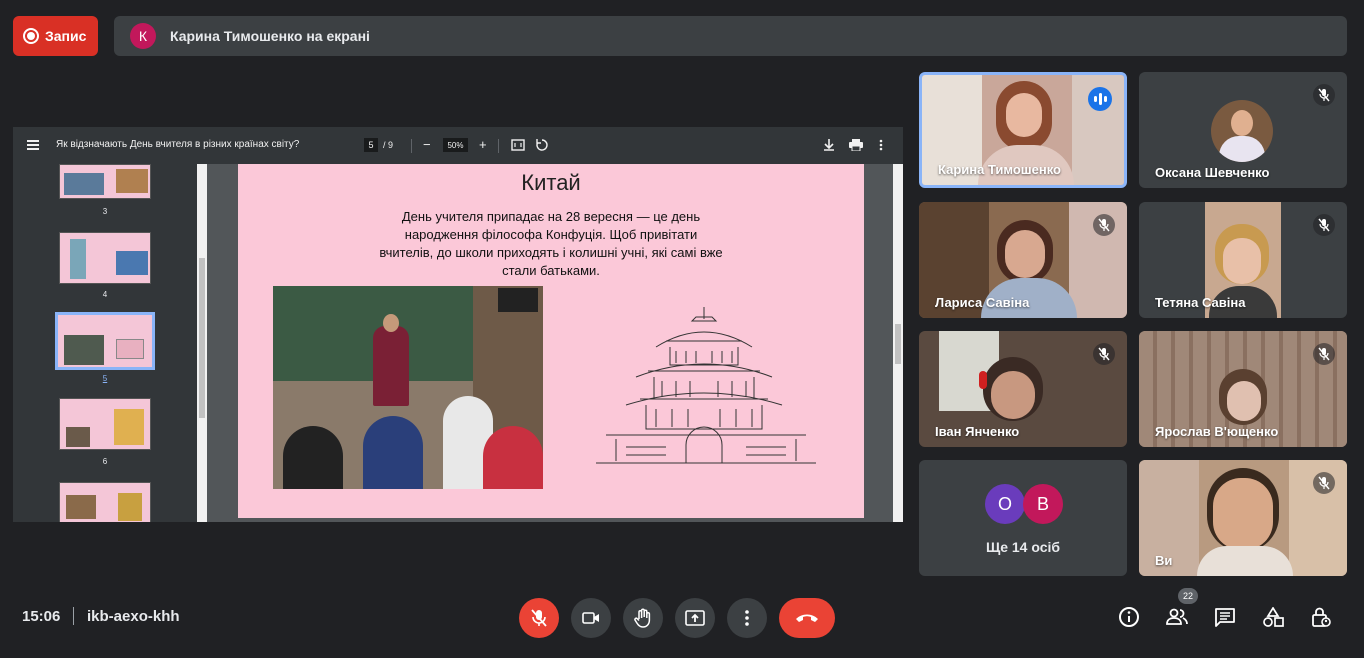 This screenshot has width=1364, height=658. What do you see at coordinates (105, 211) in the screenshot?
I see `thumbnail-label: 3` at bounding box center [105, 211].